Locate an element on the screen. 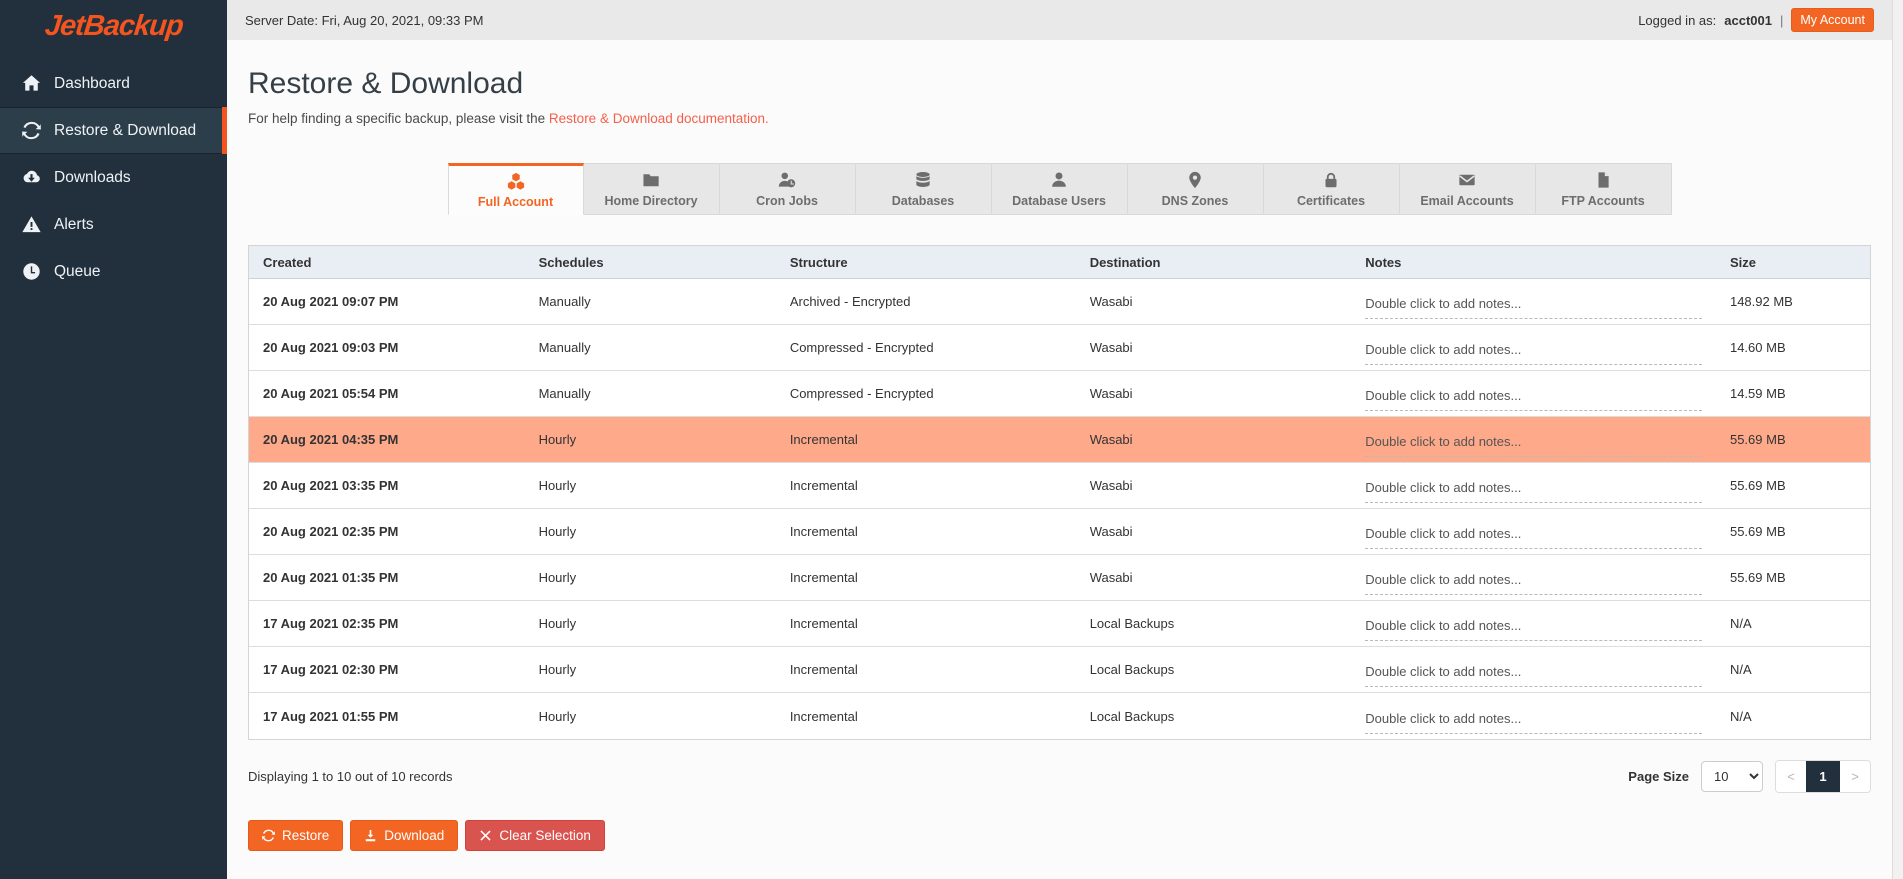 The image size is (1903, 879). cubes-icon is located at coordinates (516, 181).